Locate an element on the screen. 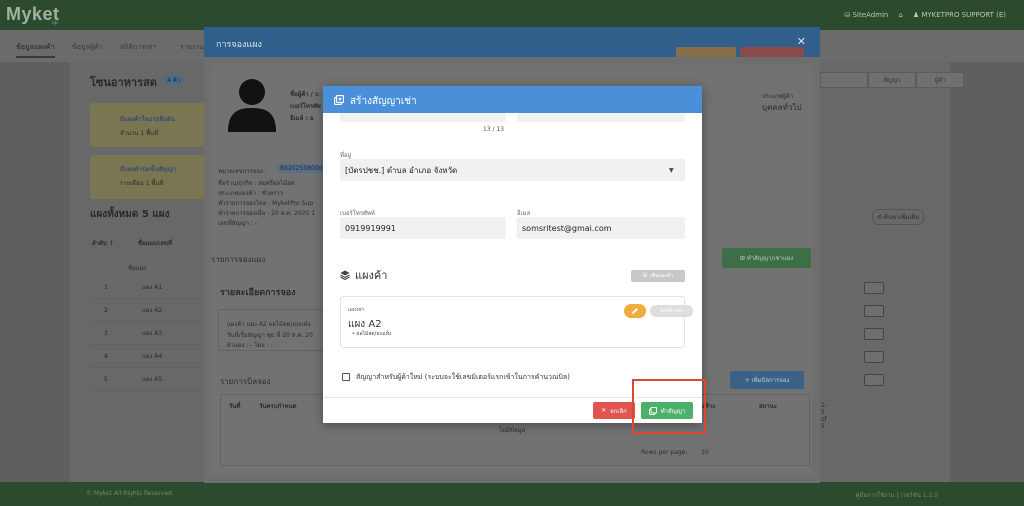 This screenshot has height=506, width=1024. address-select: [บัตรปชช.] ตำบล อำเภอ จังหวัด is located at coordinates (512, 170).